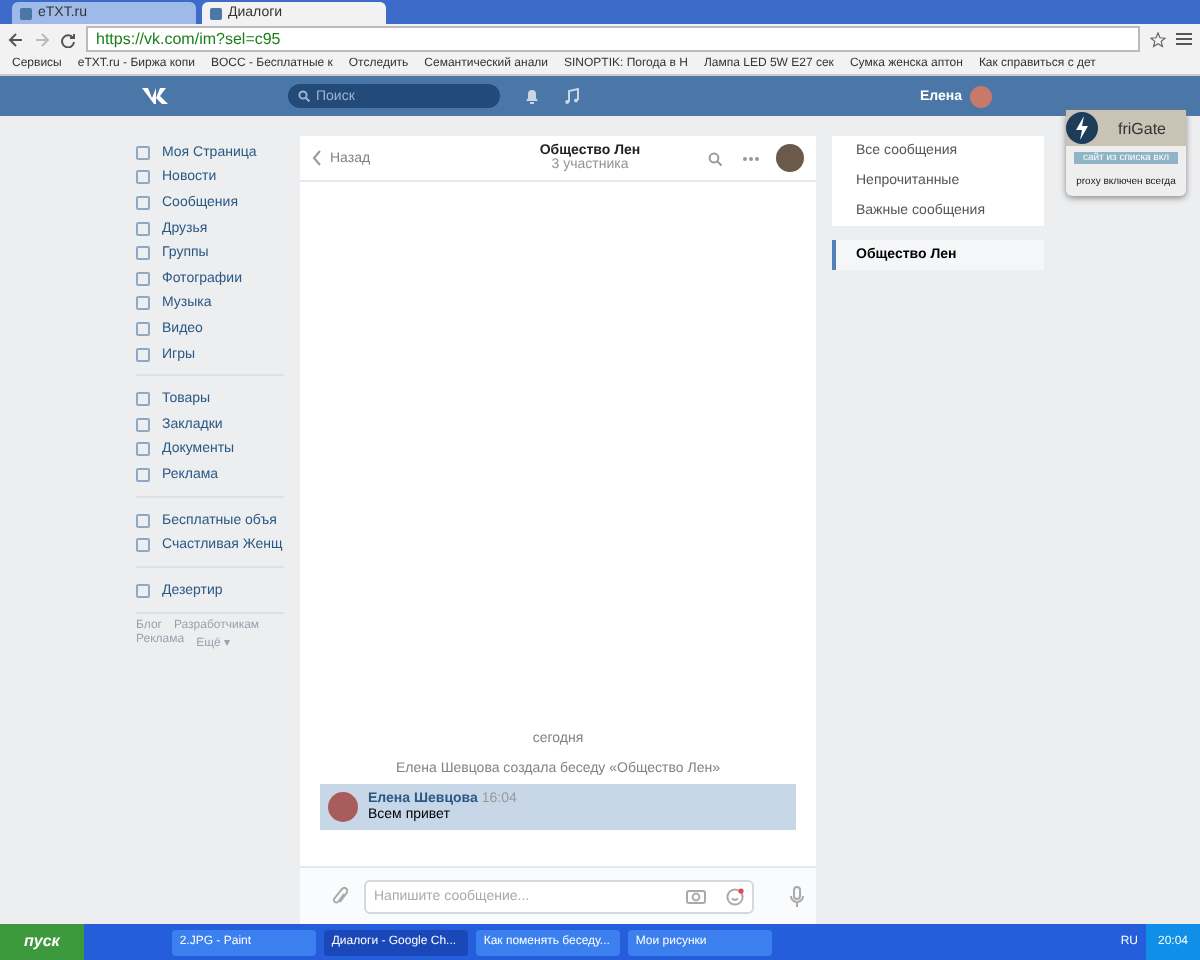  What do you see at coordinates (317, 158) in the screenshot?
I see `chevron-left-icon` at bounding box center [317, 158].